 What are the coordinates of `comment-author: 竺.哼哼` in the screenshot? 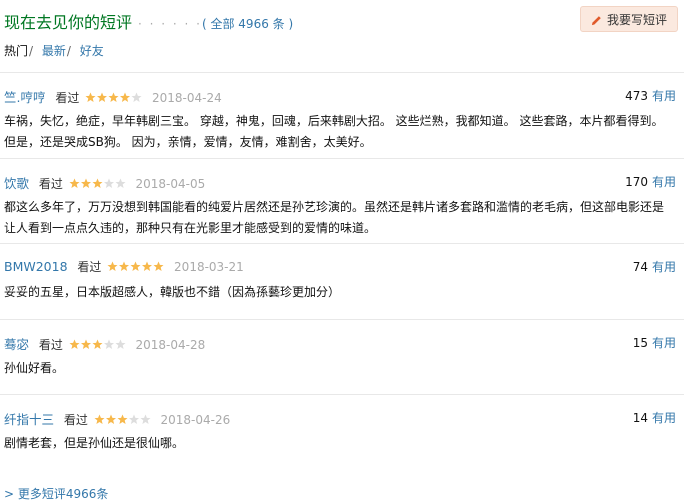 It's located at (24, 97).